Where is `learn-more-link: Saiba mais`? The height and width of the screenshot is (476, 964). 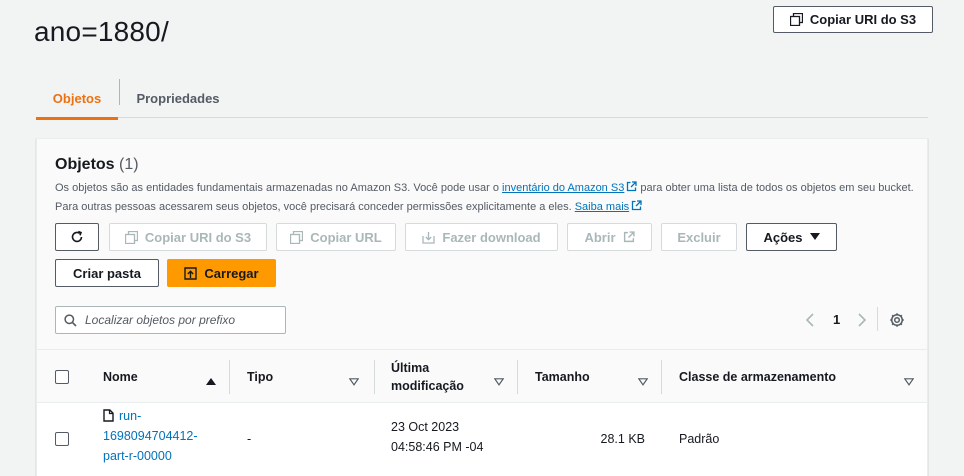
learn-more-link: Saiba mais is located at coordinates (608, 207).